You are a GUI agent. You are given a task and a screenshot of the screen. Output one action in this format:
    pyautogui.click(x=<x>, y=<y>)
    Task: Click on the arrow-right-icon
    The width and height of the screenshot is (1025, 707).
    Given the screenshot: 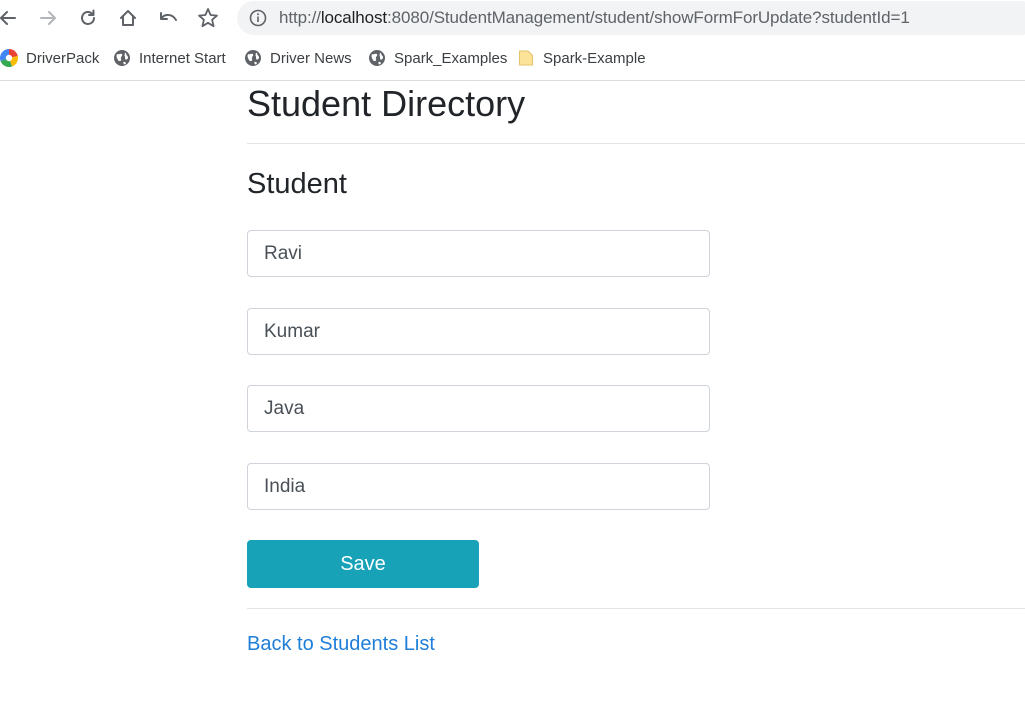 What is the action you would take?
    pyautogui.click(x=48, y=18)
    